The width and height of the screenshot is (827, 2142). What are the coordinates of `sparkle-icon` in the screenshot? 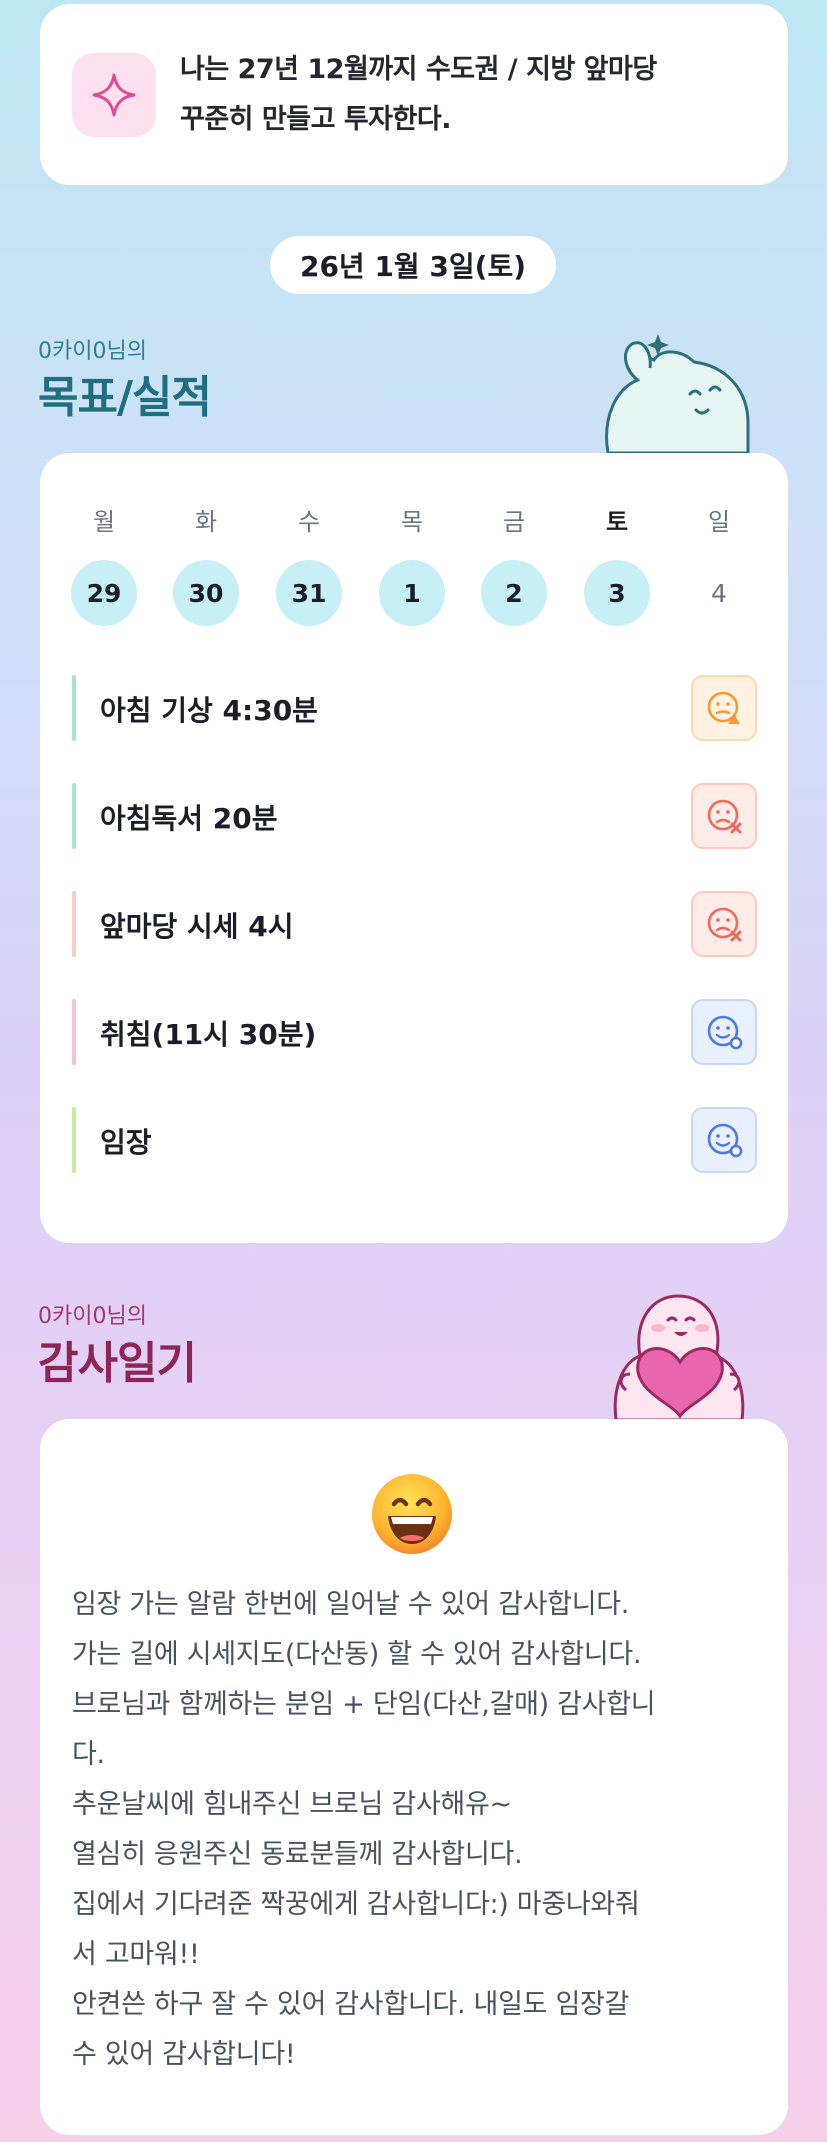 It's located at (114, 94).